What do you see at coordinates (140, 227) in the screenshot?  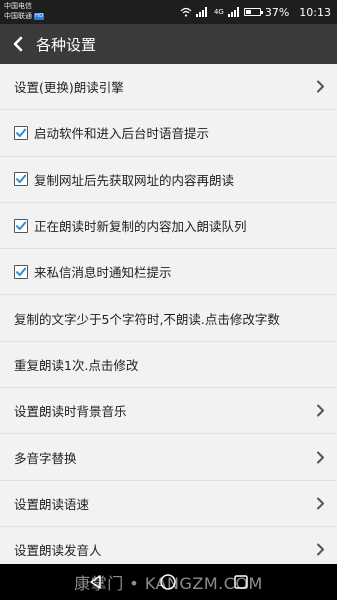 I see `settings-item-label: 正在朗读时新复制的内容加入朗读队列` at bounding box center [140, 227].